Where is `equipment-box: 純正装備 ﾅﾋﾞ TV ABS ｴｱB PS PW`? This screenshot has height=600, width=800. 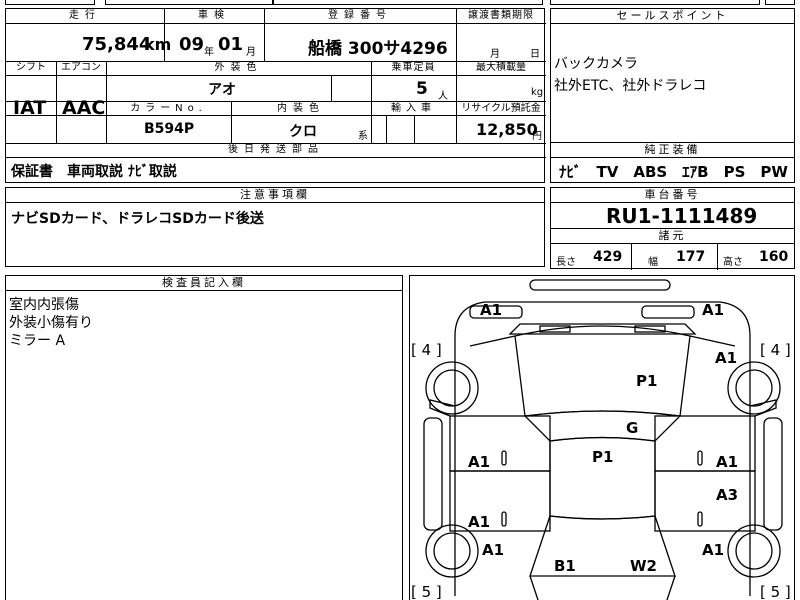 equipment-box: 純正装備 ﾅﾋﾞ TV ABS ｴｱB PS PW is located at coordinates (672, 162).